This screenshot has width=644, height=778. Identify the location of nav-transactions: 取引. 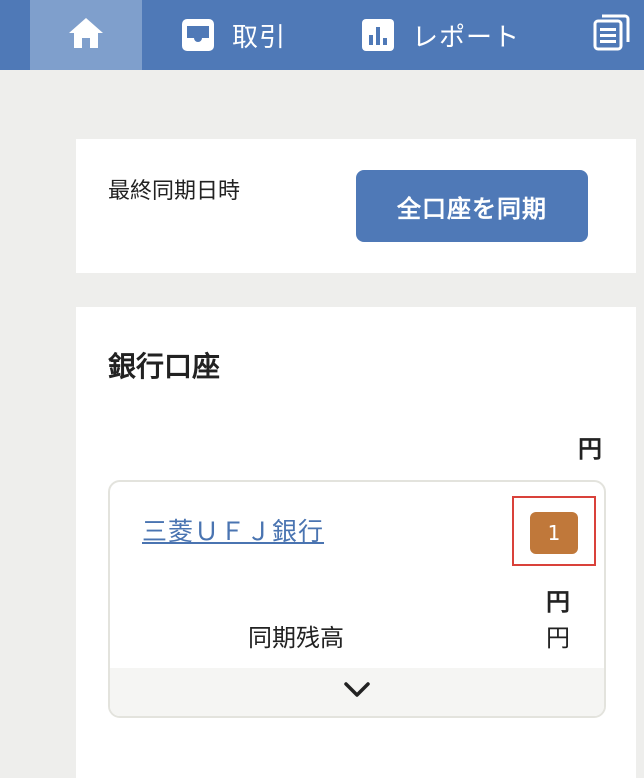
(233, 35).